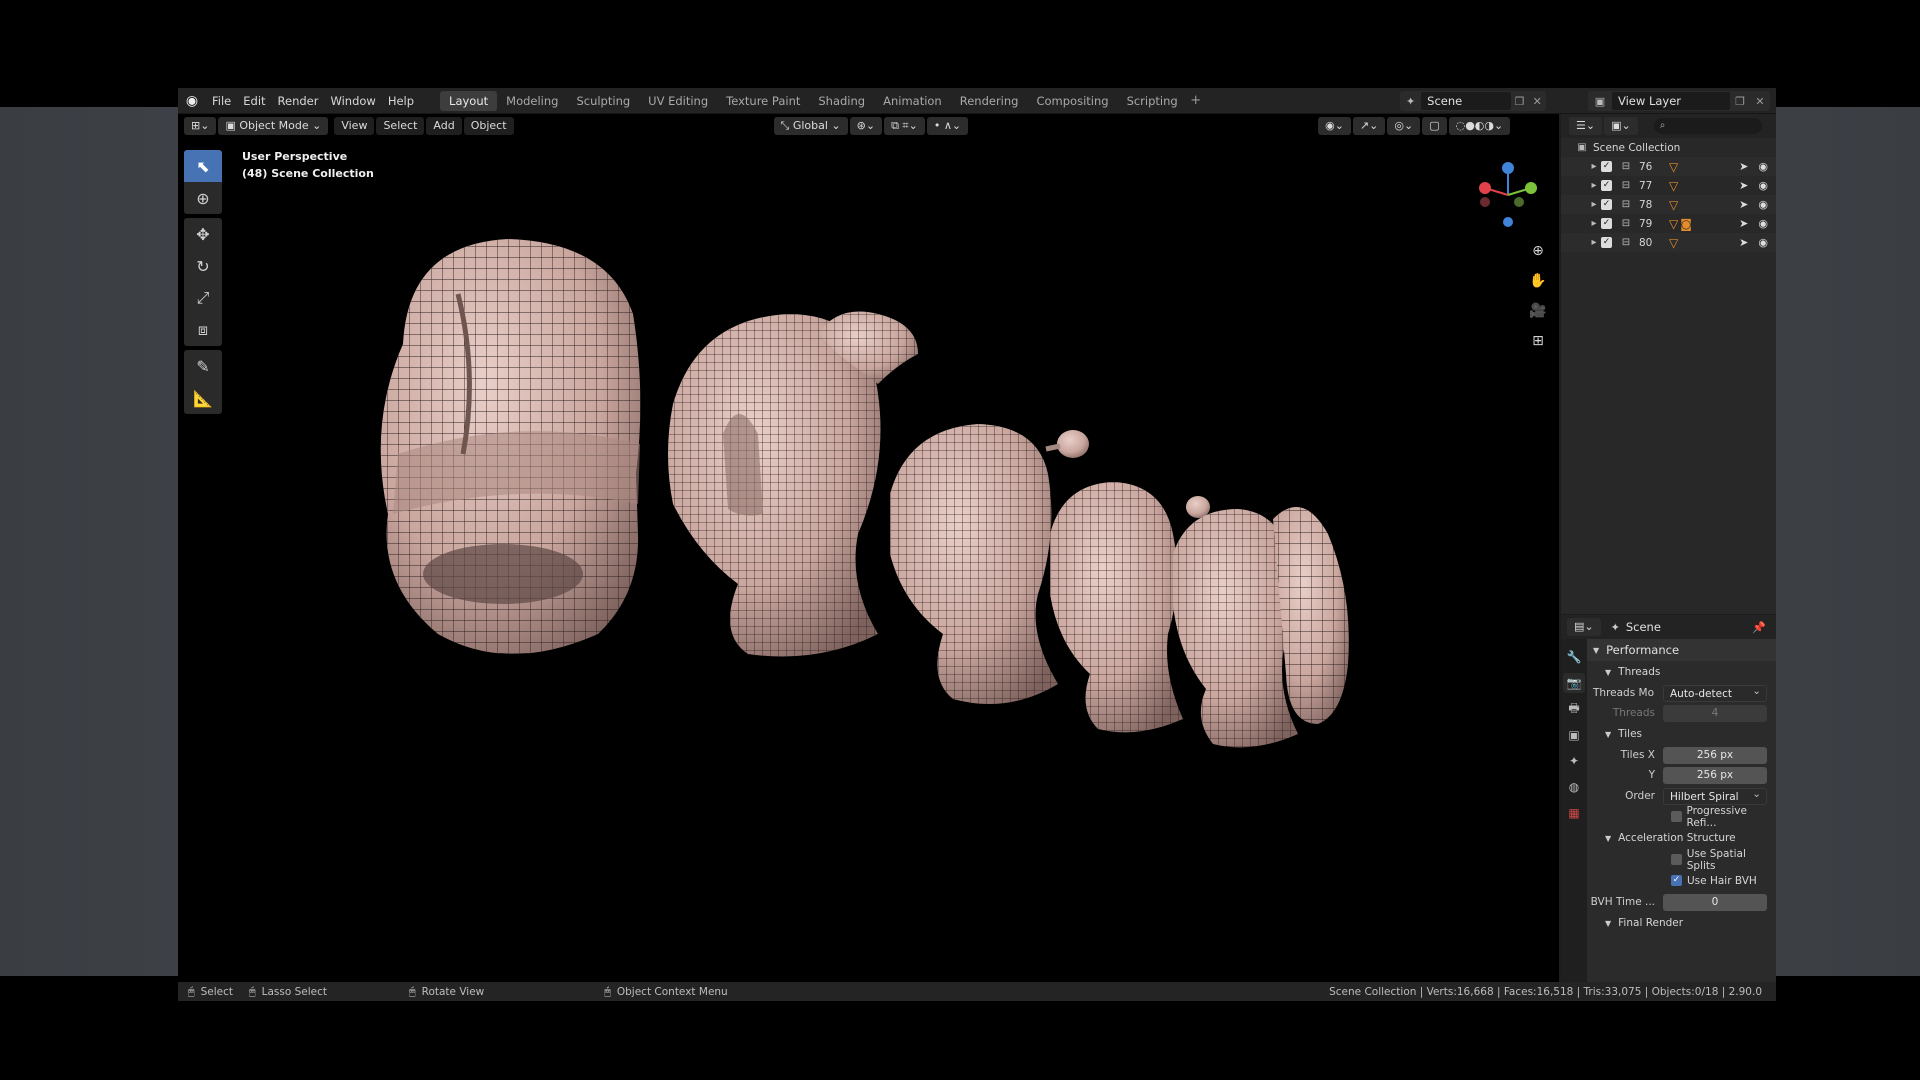 The image size is (1920, 1080). Describe the element at coordinates (678, 101) in the screenshot. I see `tab-uv-editing: UV Editing` at that location.